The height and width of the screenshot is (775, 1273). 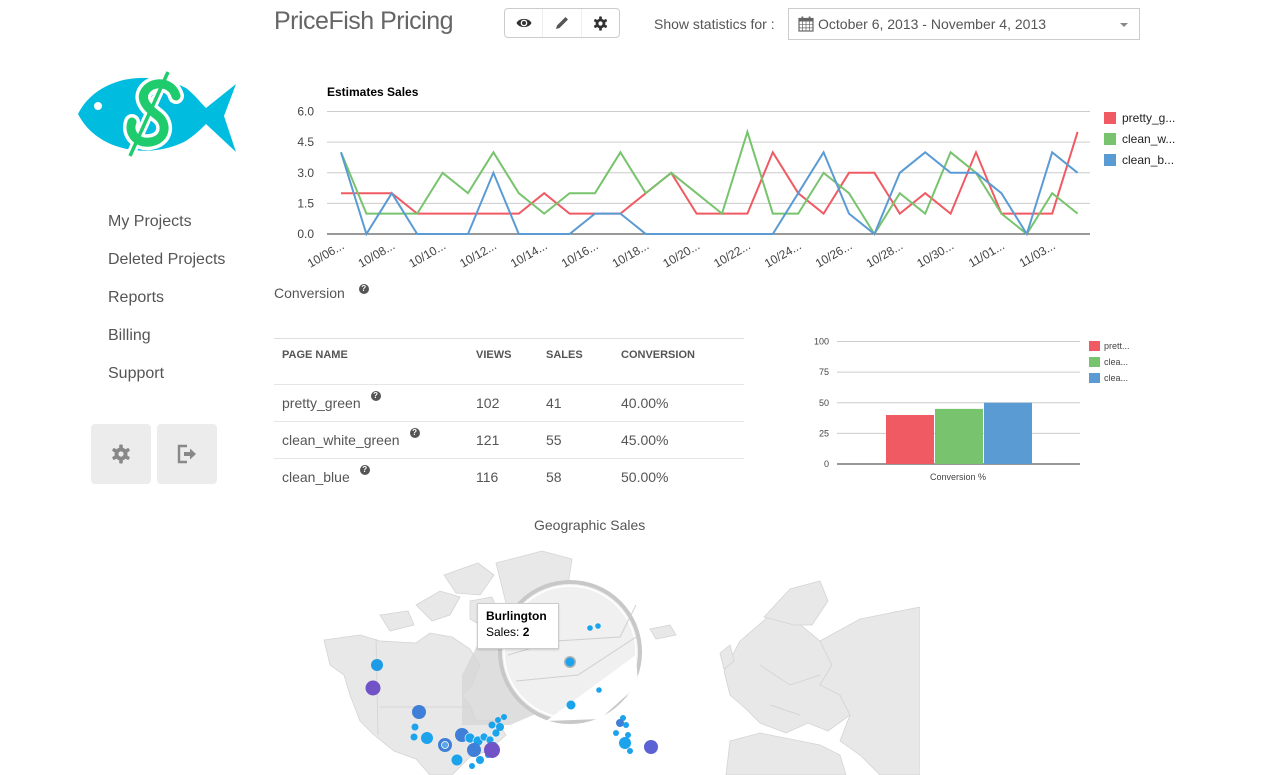 I want to click on y-tick-label: 0, so click(x=826, y=464).